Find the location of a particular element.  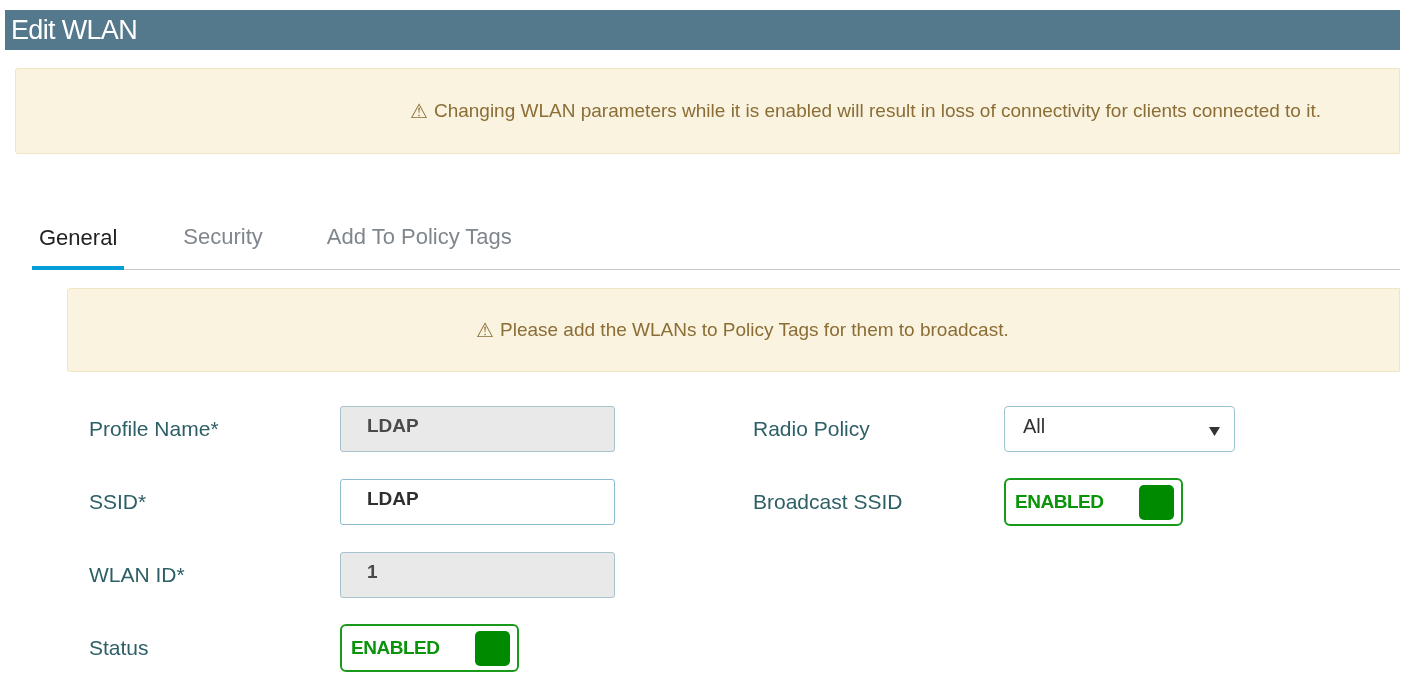

tab: Add To Policy Tags is located at coordinates (419, 244).